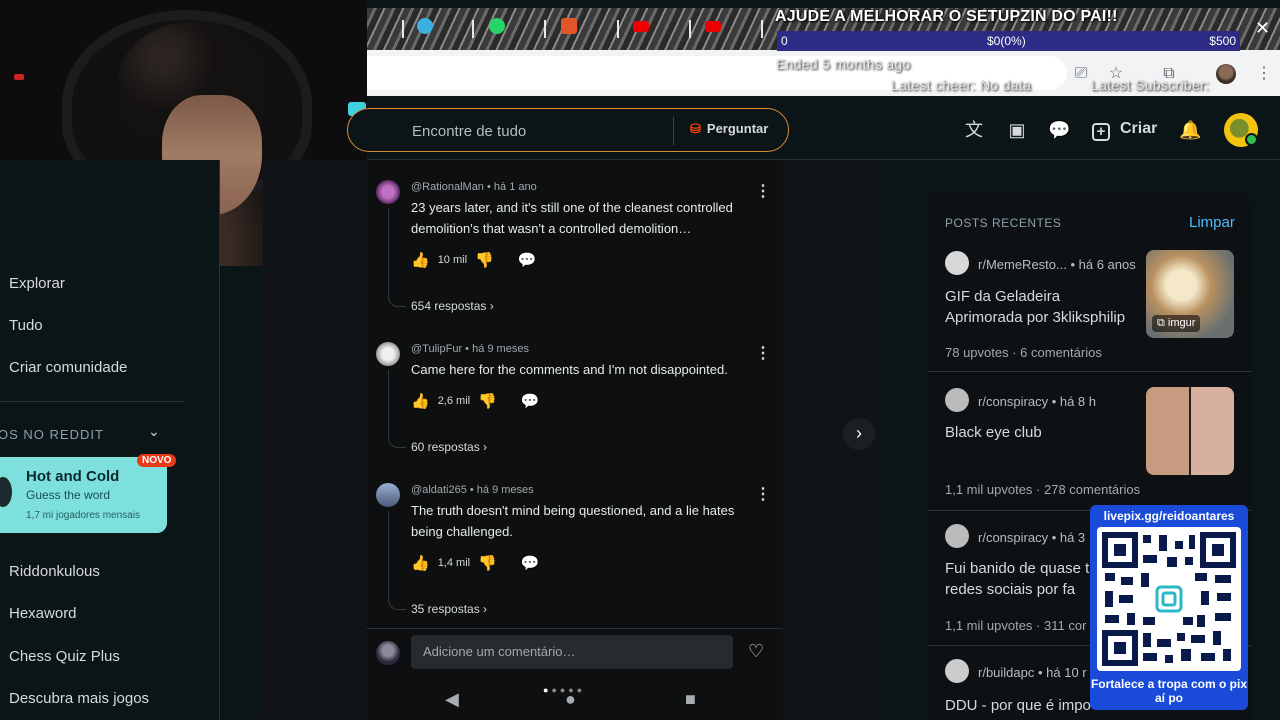 This screenshot has height=720, width=1280. Describe the element at coordinates (73, 476) in the screenshot. I see `game-title: Hot and Cold` at that location.